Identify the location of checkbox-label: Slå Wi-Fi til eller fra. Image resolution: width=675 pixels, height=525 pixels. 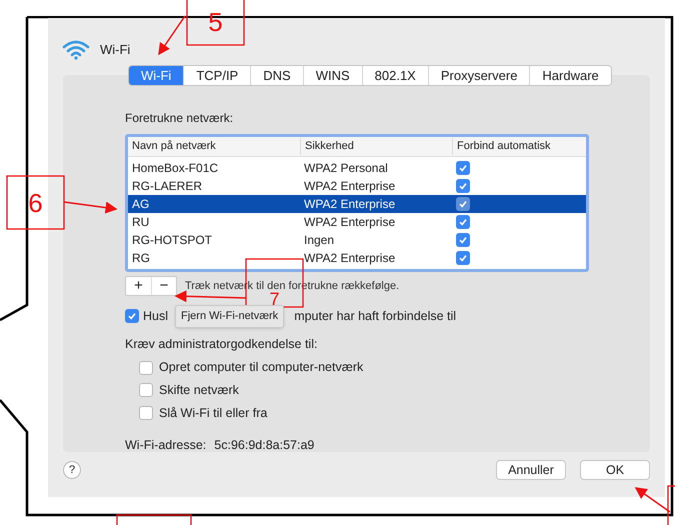
(213, 413).